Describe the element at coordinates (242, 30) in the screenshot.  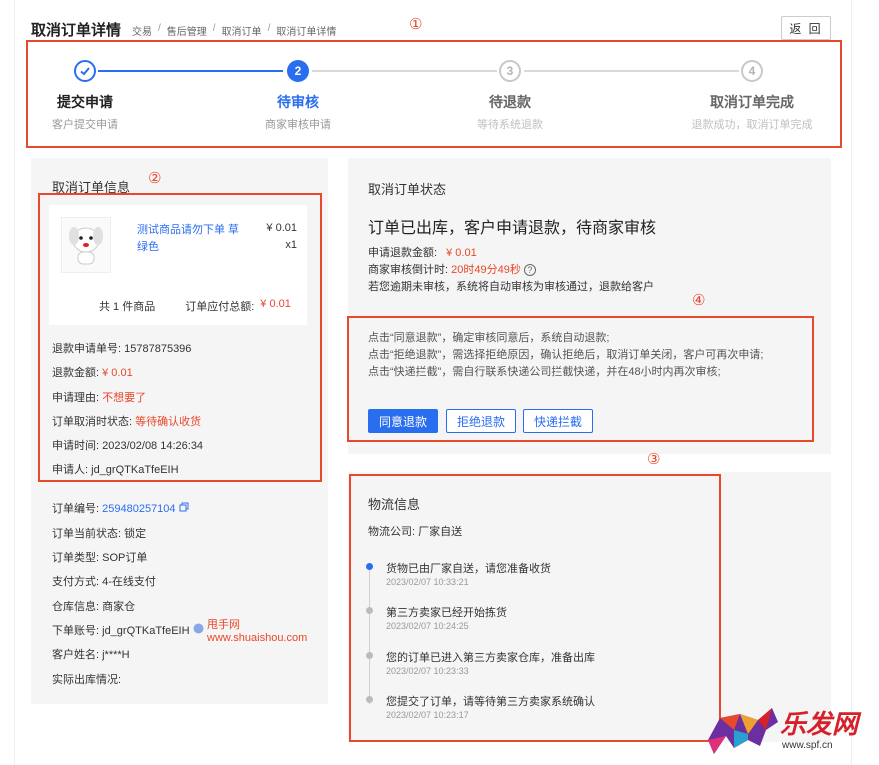
I see `breadcrumb-item: 取消订单` at that location.